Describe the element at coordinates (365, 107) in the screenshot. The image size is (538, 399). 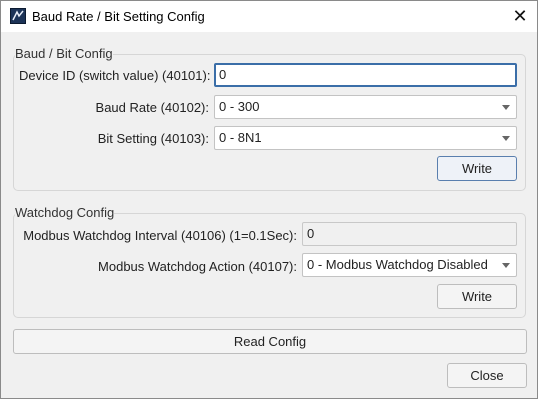
I see `baud-rate-select: 0 - 300` at that location.